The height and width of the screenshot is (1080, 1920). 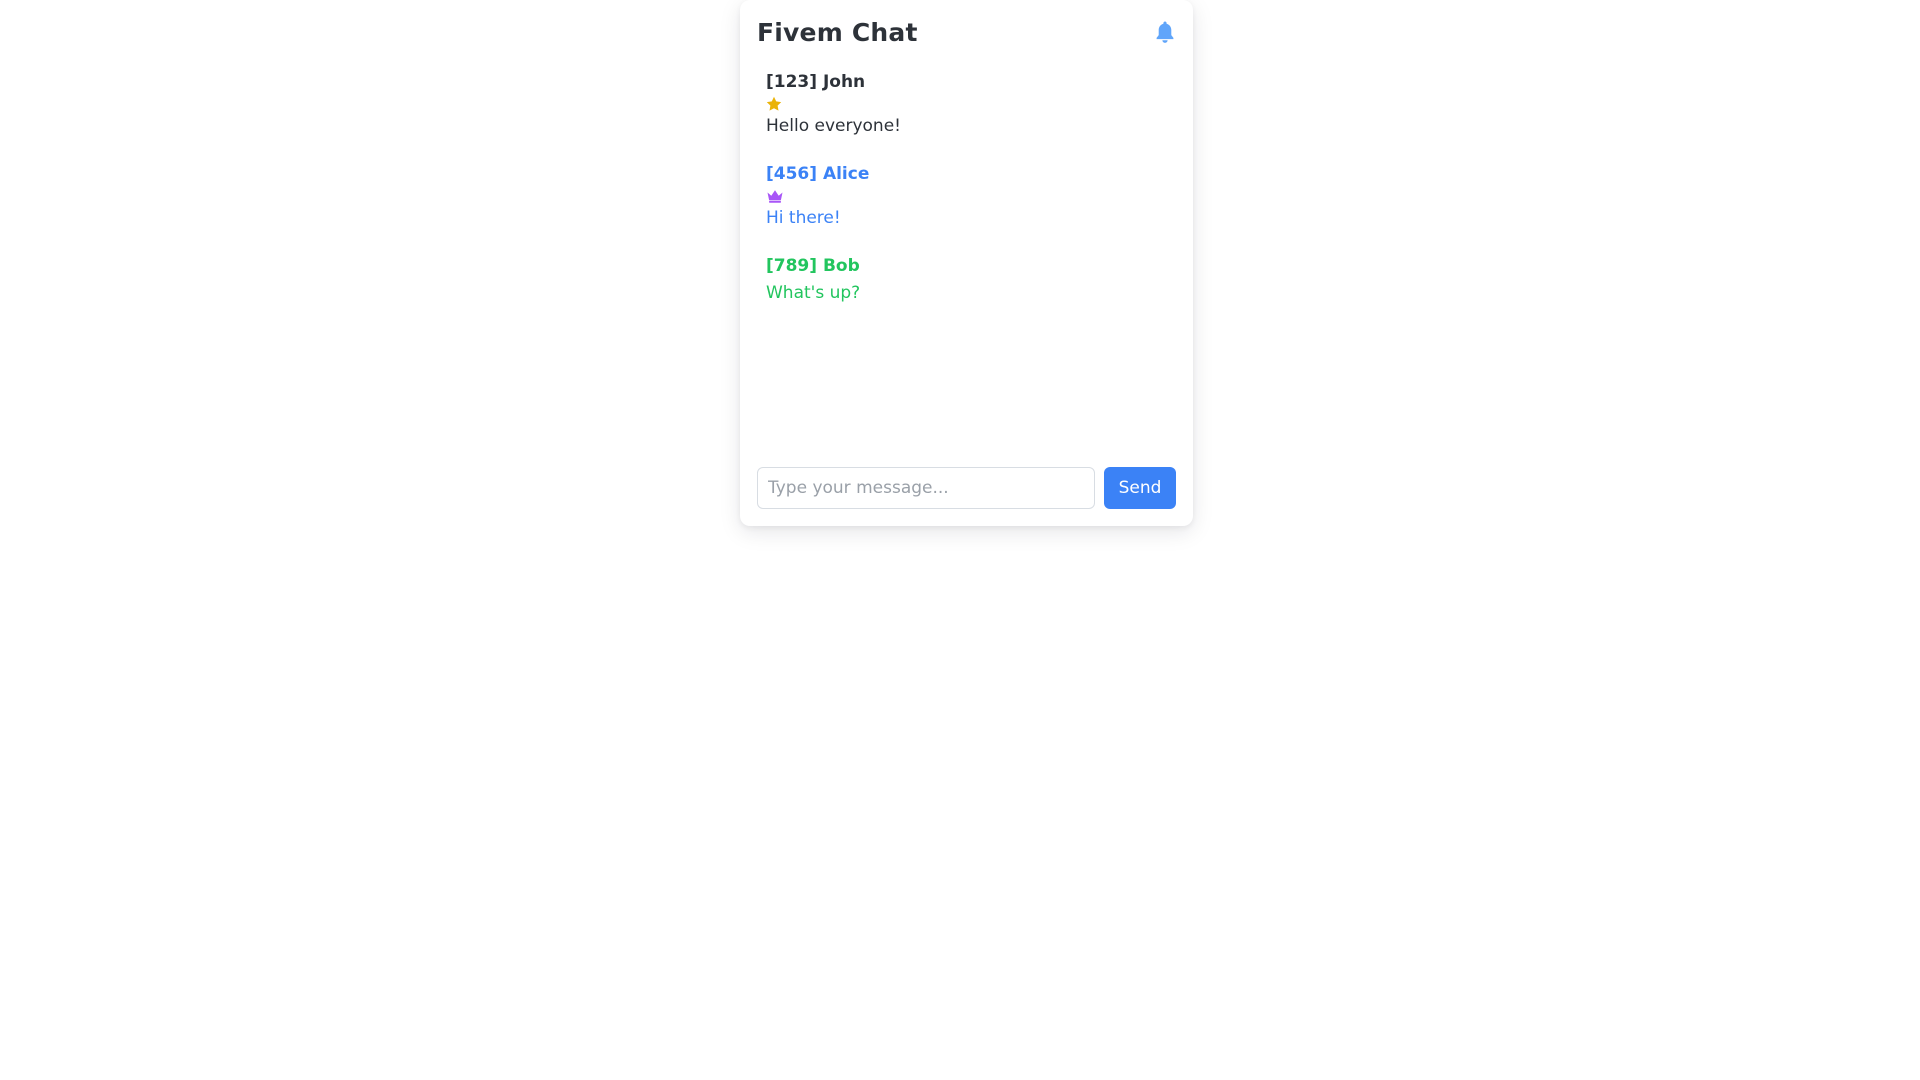 I want to click on message-text: Hello everyone!, so click(x=833, y=126).